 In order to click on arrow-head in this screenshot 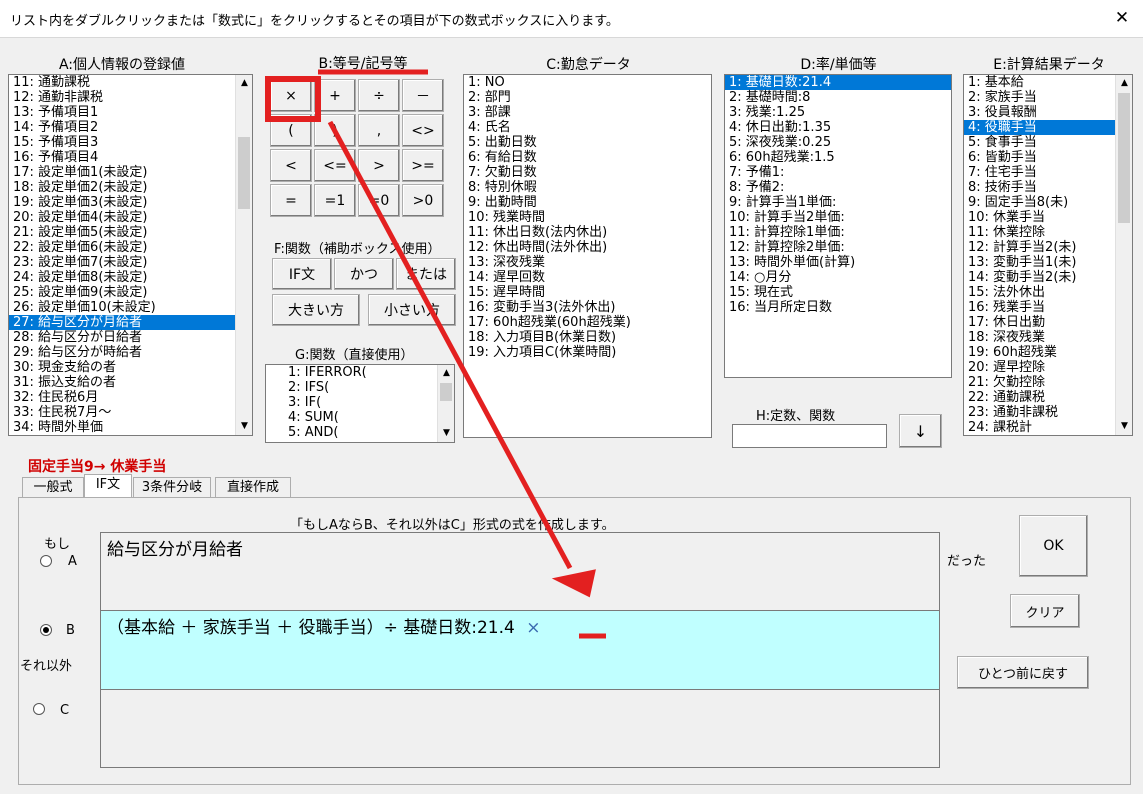, I will do `click(573, 583)`.